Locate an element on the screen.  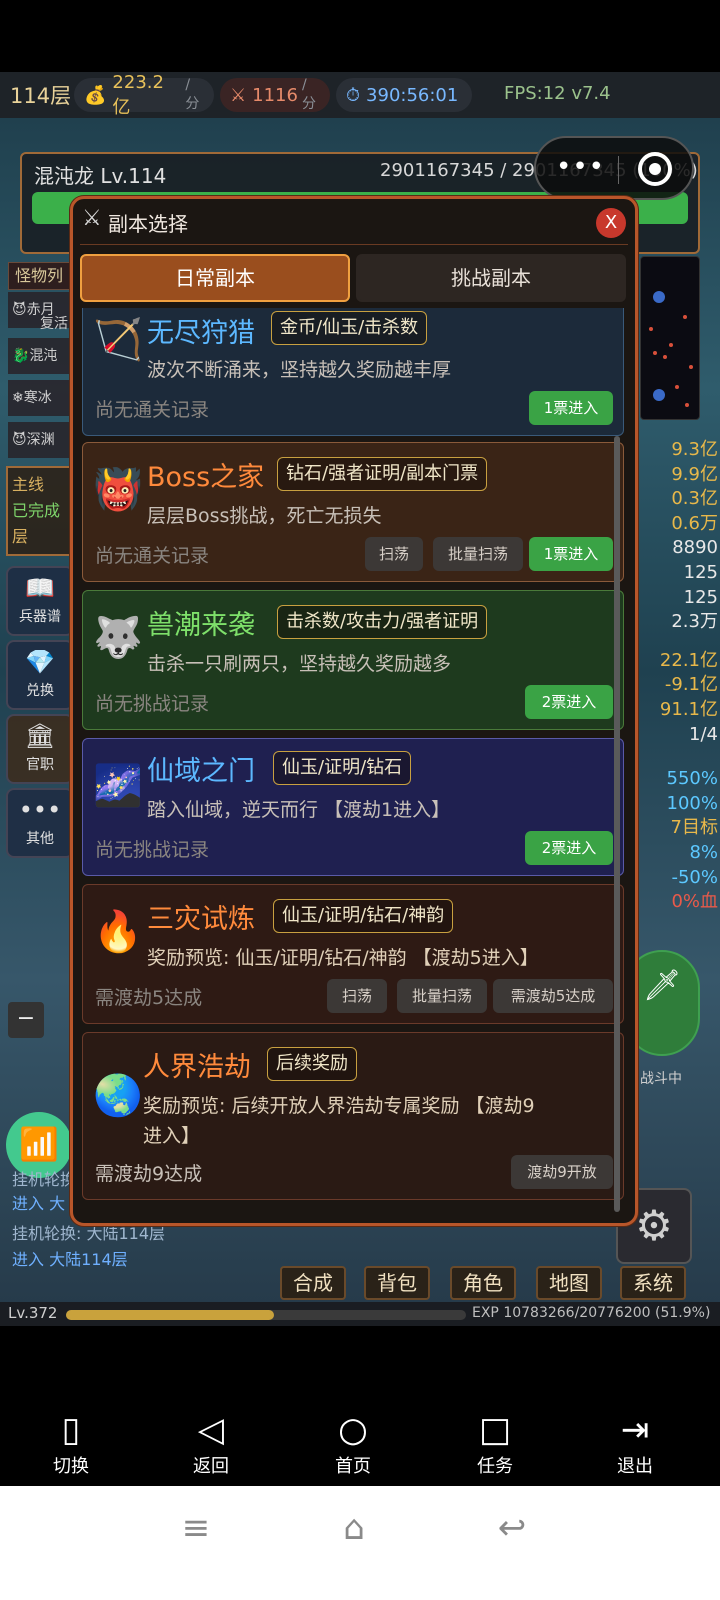
exp-fill is located at coordinates (170, 1315).